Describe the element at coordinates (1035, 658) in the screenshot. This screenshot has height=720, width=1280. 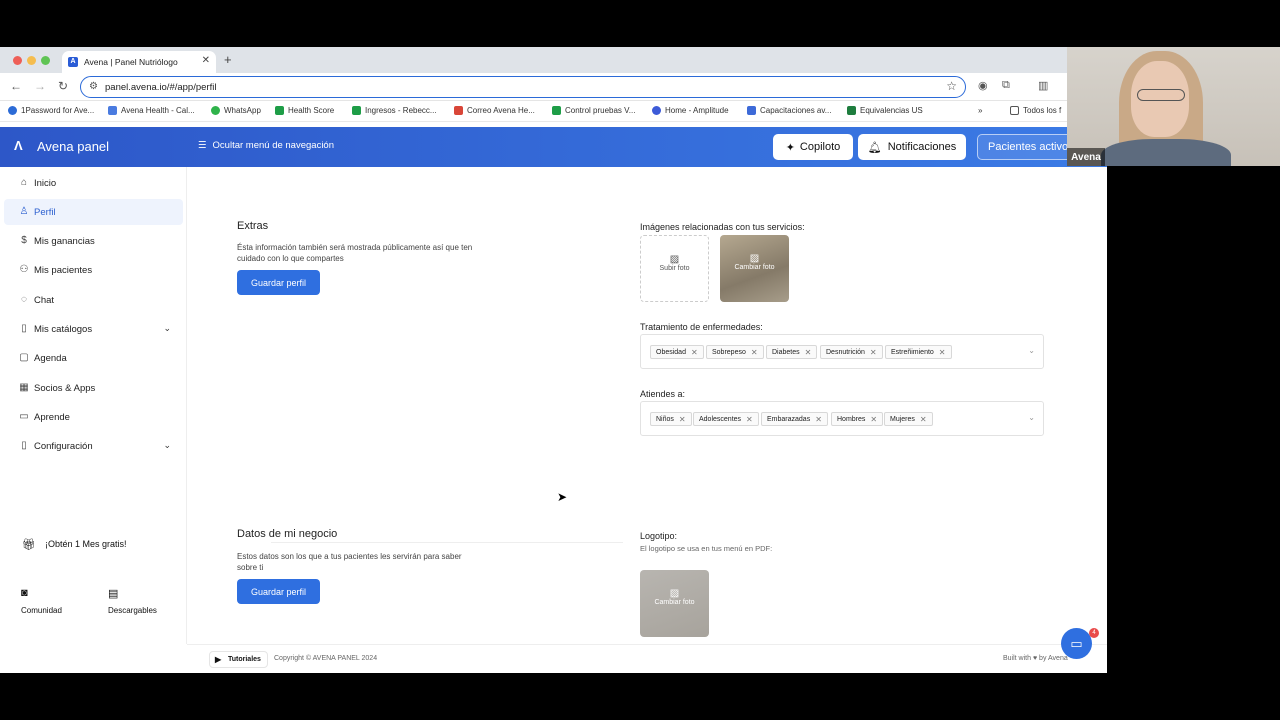
I see `built-with-text: Built with ♥ by Avena` at that location.